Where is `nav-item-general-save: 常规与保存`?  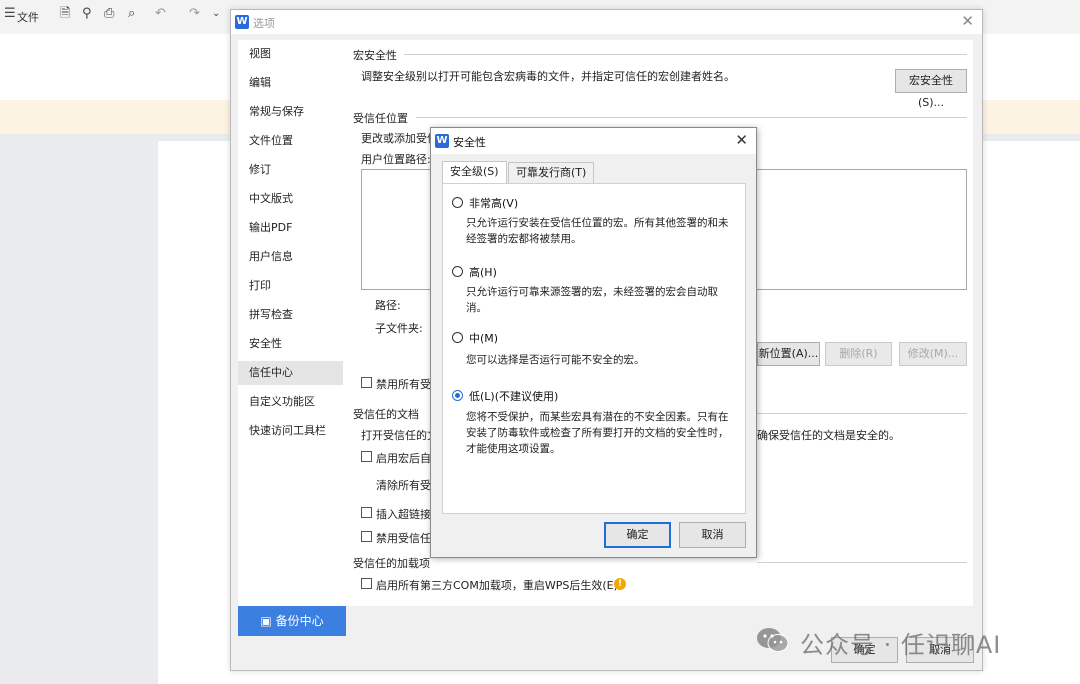
nav-item-general-save: 常规与保存 is located at coordinates (290, 112).